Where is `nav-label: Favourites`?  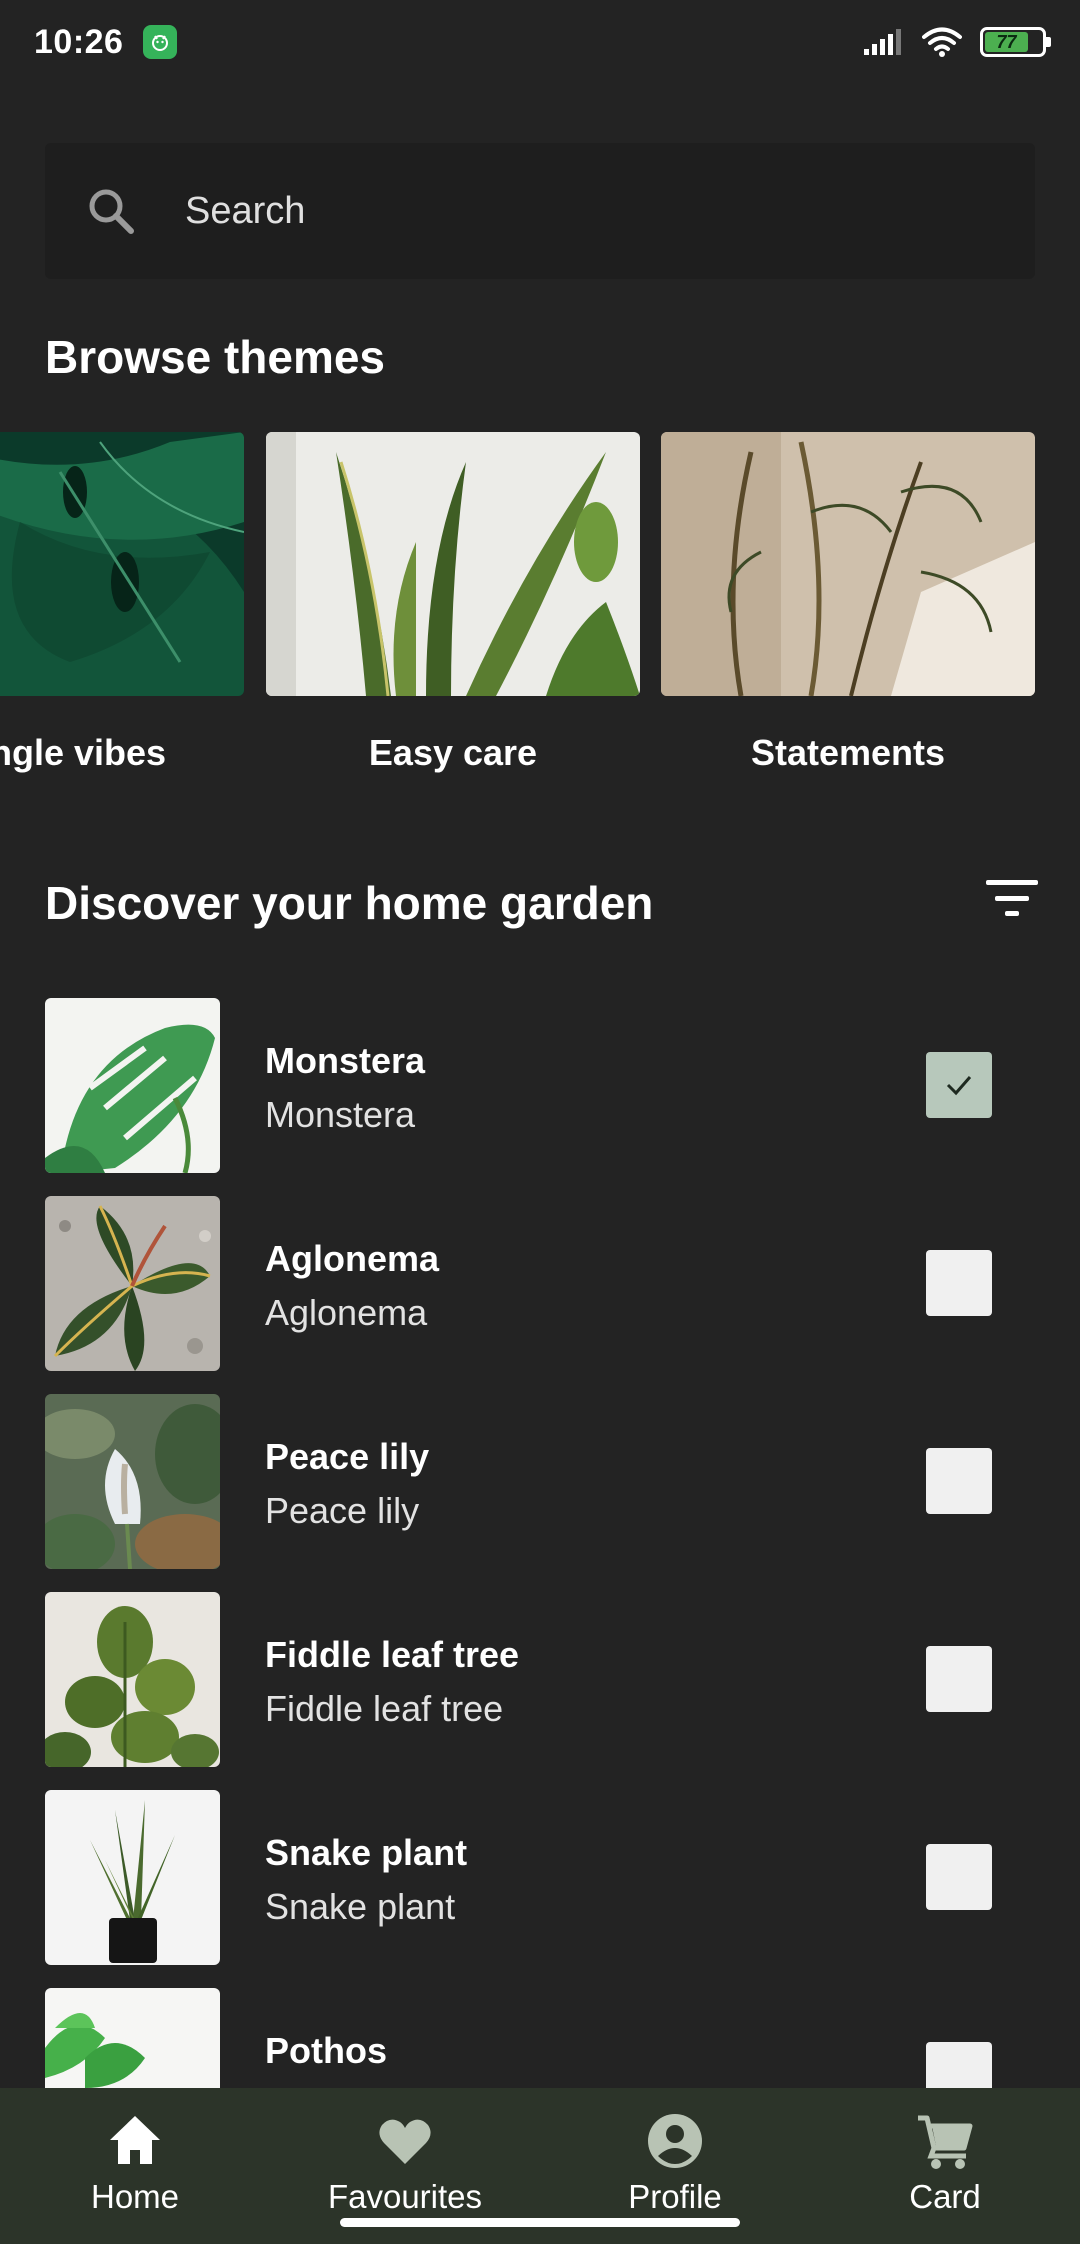
nav-label: Favourites is located at coordinates (405, 2196).